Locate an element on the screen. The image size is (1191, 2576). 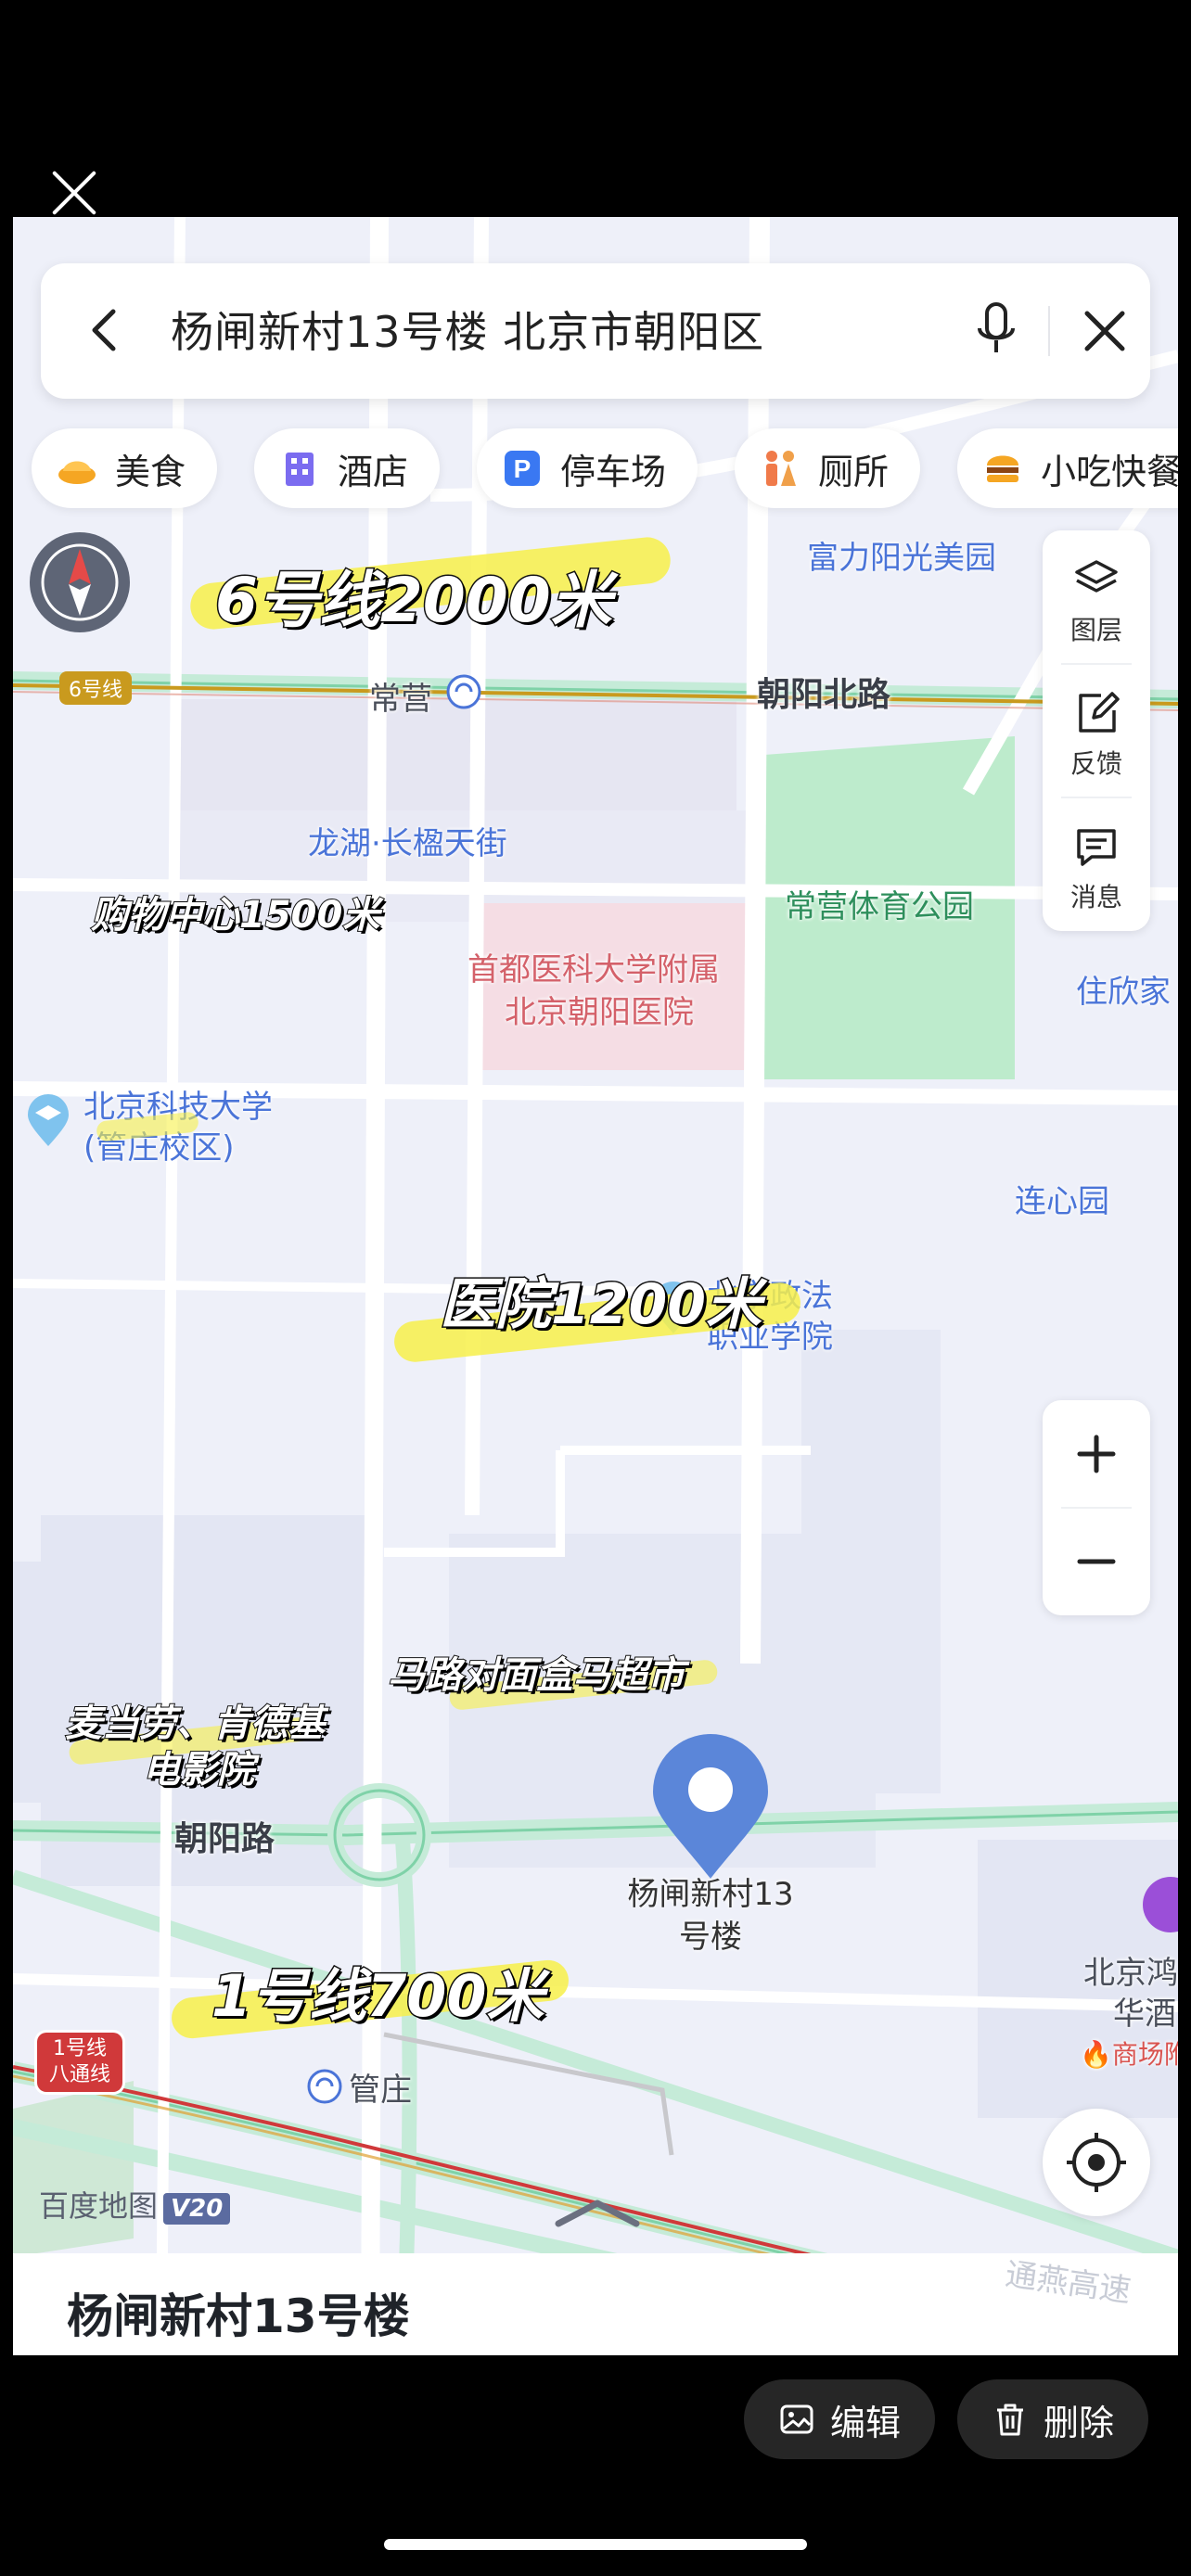
chevron-up-icon is located at coordinates (597, 2210).